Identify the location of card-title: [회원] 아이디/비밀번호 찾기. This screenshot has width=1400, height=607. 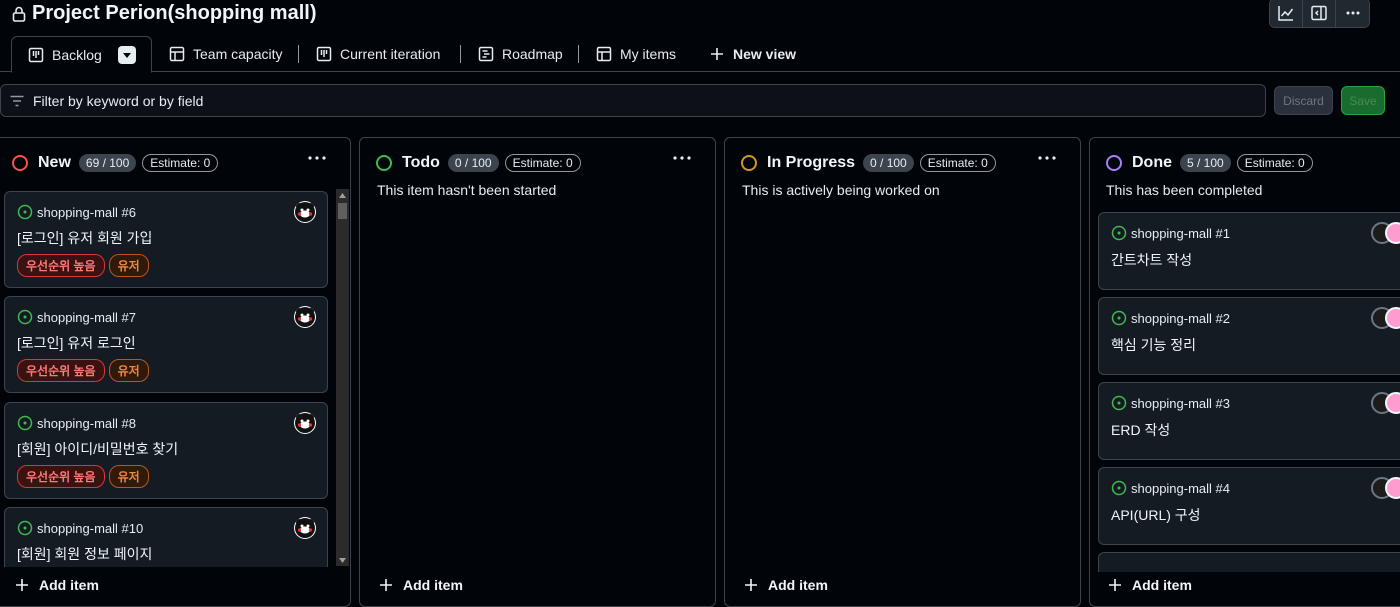
(97, 449).